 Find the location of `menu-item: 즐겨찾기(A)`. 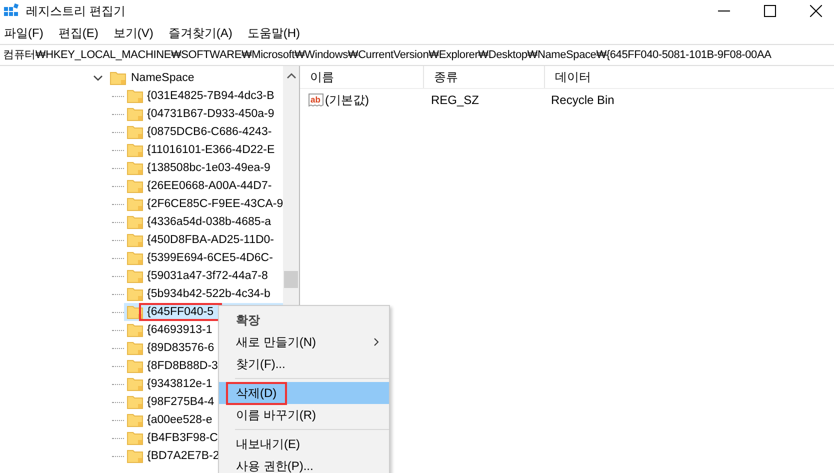

menu-item: 즐겨찾기(A) is located at coordinates (200, 33).